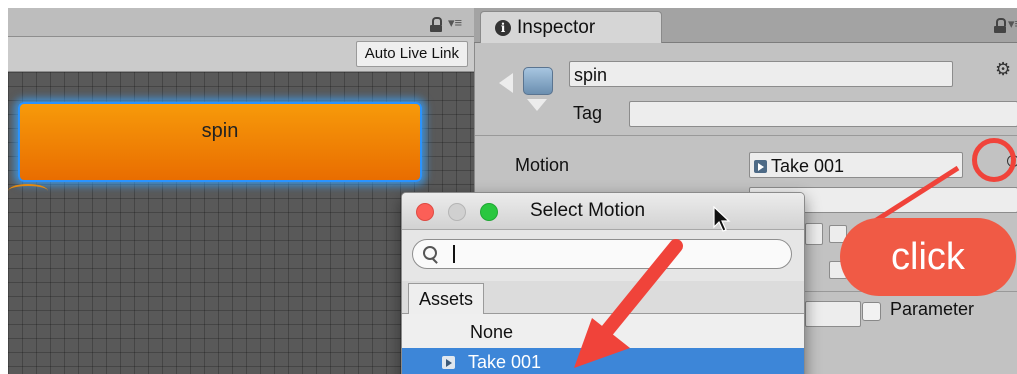  What do you see at coordinates (602, 343) in the screenshot?
I see `arrow-head` at bounding box center [602, 343].